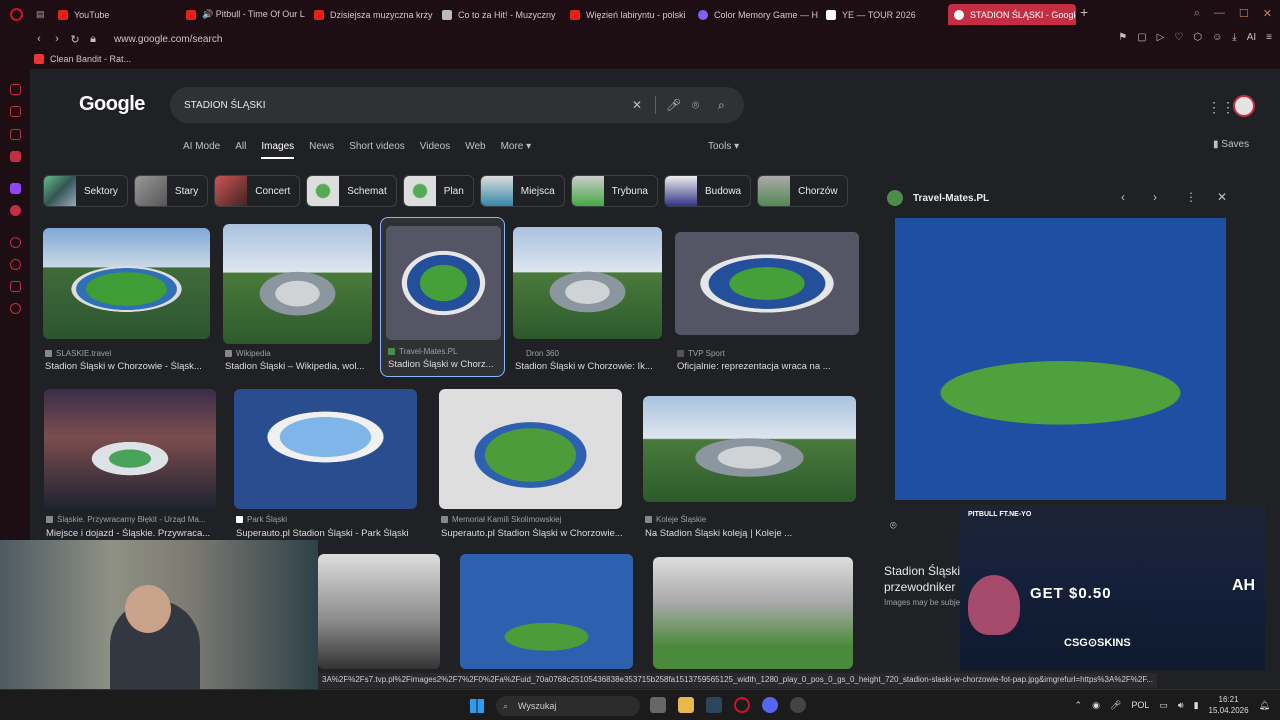 The height and width of the screenshot is (720, 1280). What do you see at coordinates (15, 188) in the screenshot?
I see `twitch-icon` at bounding box center [15, 188].